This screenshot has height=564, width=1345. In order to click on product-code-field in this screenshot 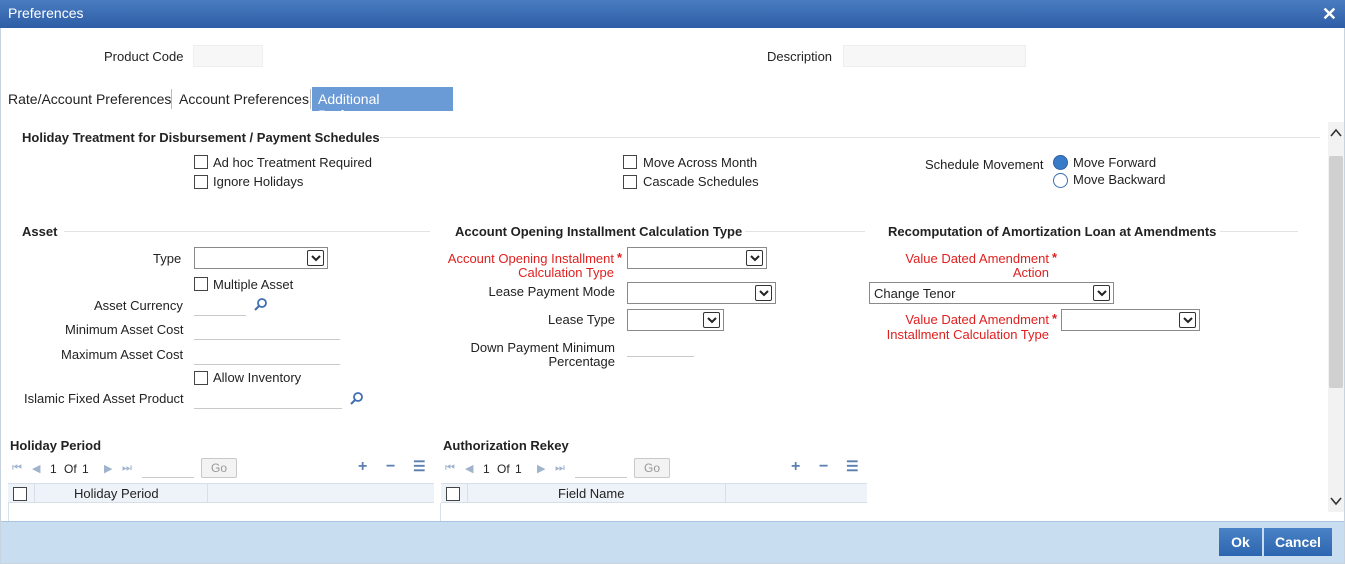, I will do `click(228, 56)`.